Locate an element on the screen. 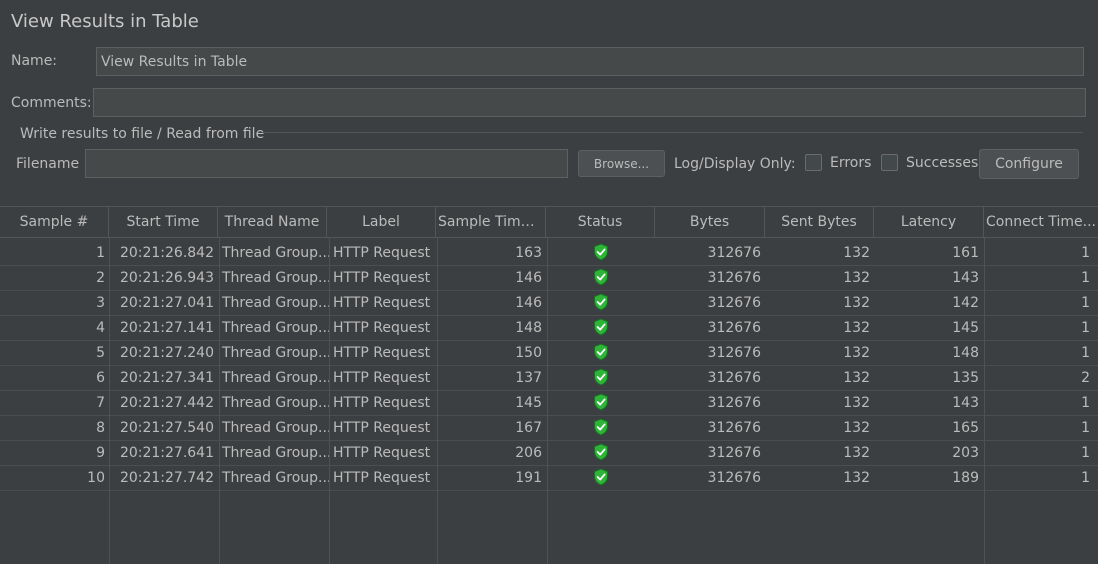  cell-sample: 2 is located at coordinates (100, 278).